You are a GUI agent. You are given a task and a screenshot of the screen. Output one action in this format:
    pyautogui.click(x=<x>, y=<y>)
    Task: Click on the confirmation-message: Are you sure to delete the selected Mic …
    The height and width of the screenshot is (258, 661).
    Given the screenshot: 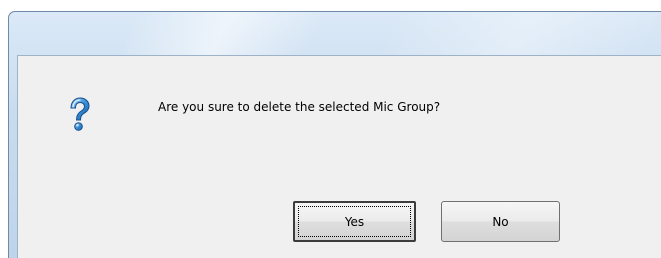 What is the action you would take?
    pyautogui.click(x=299, y=107)
    